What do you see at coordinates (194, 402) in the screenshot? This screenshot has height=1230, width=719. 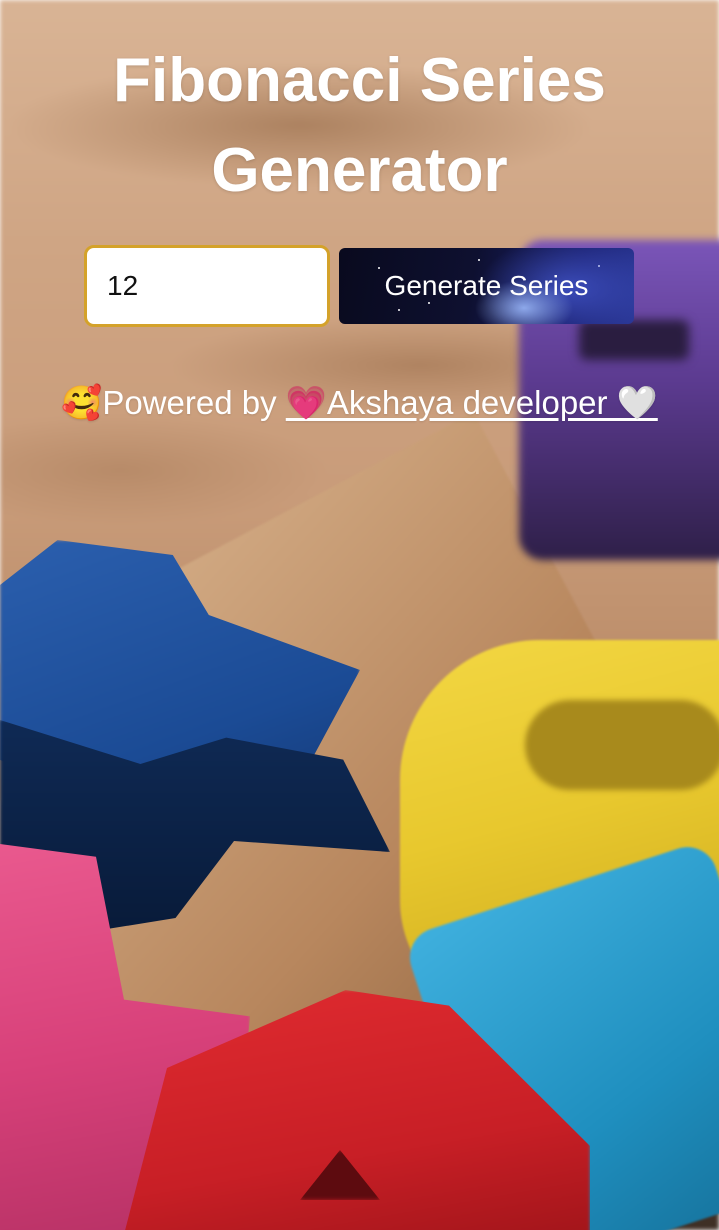 I see `powered-by-label: Powered by` at bounding box center [194, 402].